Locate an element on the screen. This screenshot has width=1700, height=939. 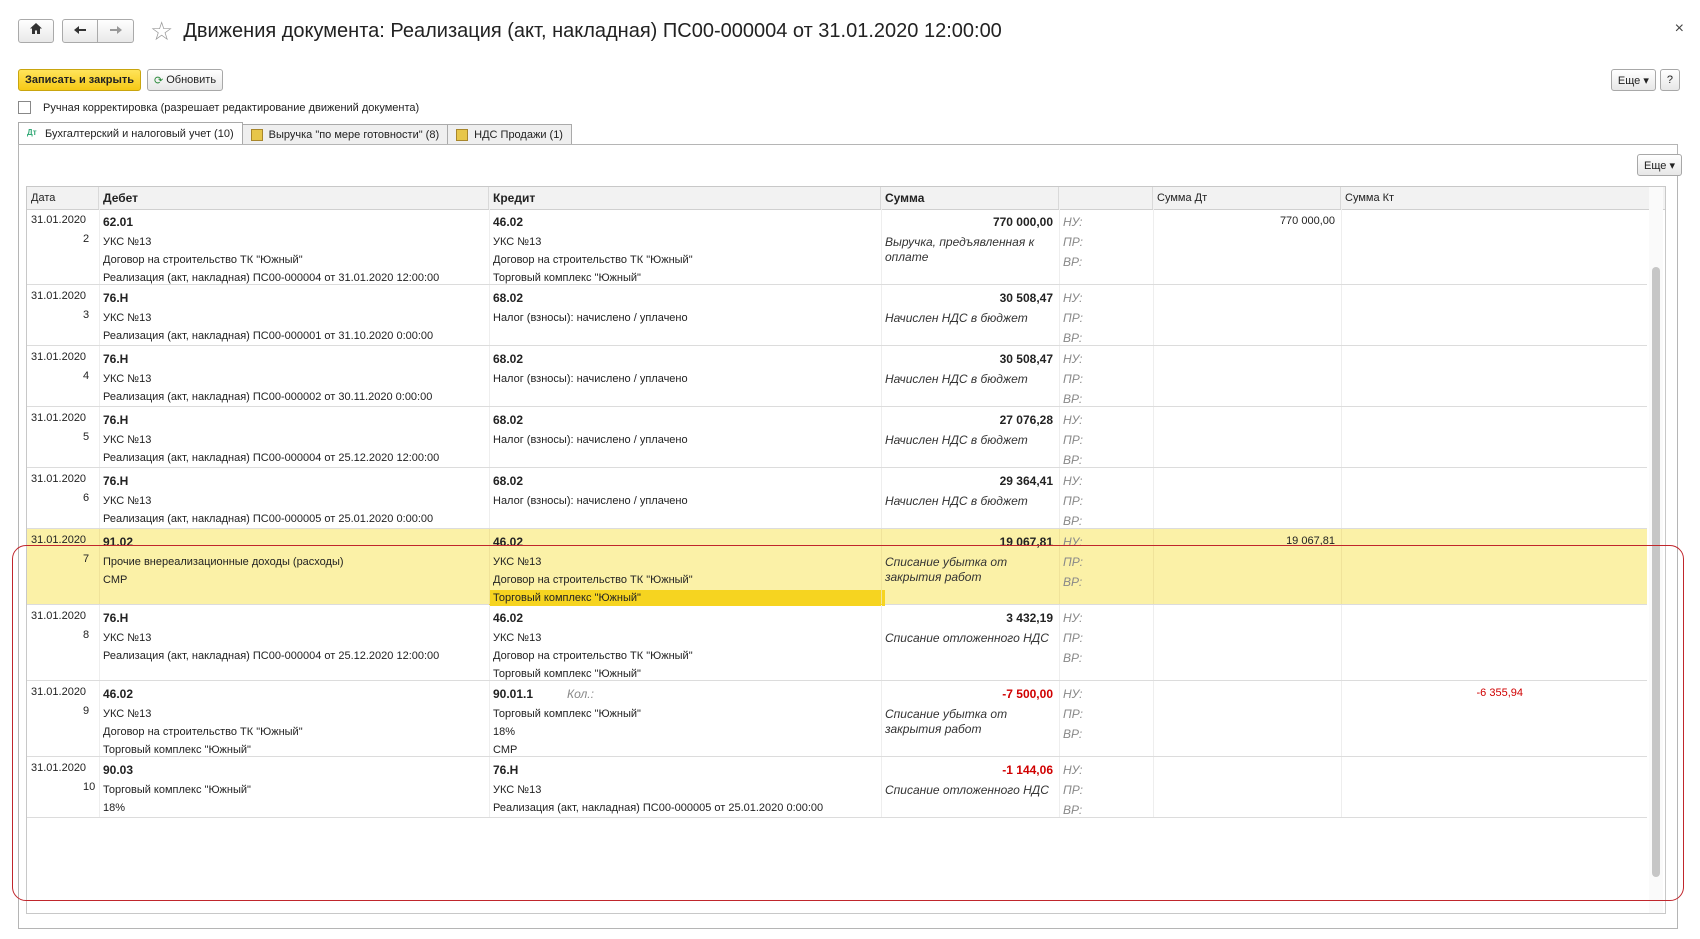
history-nav is located at coordinates (98, 31).